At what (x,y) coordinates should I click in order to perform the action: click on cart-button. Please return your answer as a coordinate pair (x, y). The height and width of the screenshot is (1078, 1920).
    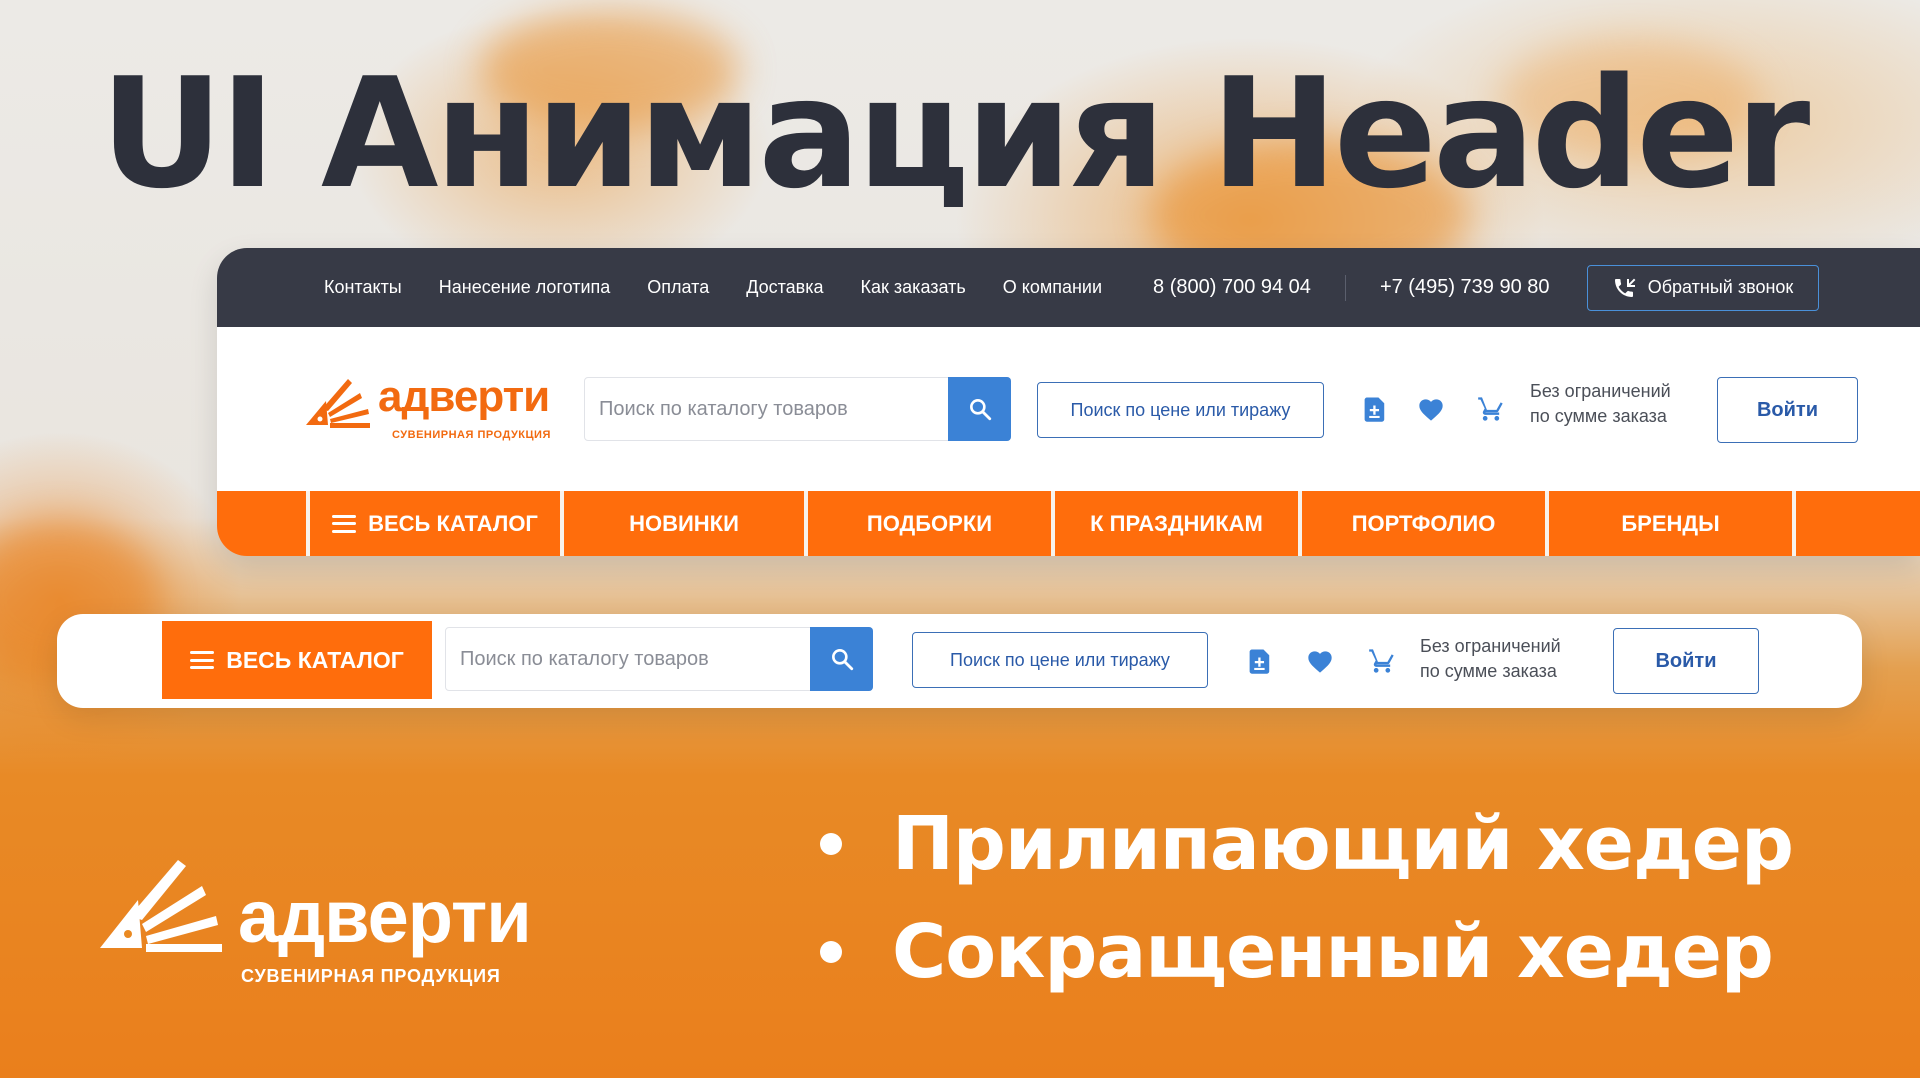
    Looking at the image, I should click on (1491, 409).